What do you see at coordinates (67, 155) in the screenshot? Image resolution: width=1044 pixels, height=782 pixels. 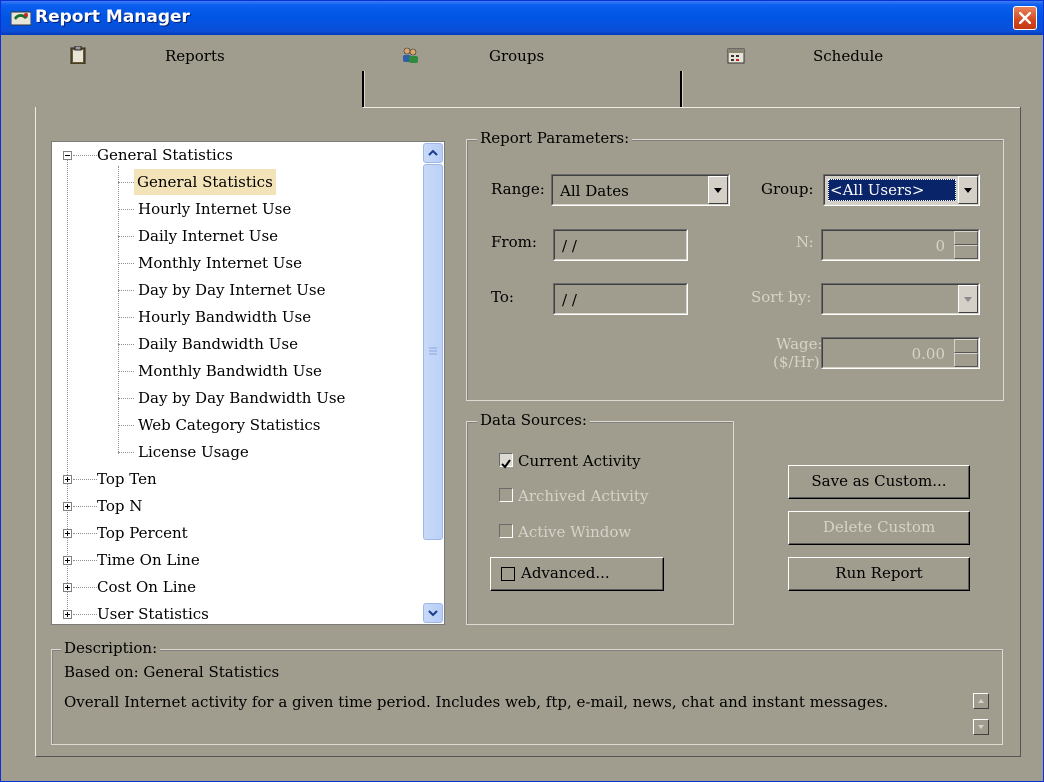 I see `collapse-toggle` at bounding box center [67, 155].